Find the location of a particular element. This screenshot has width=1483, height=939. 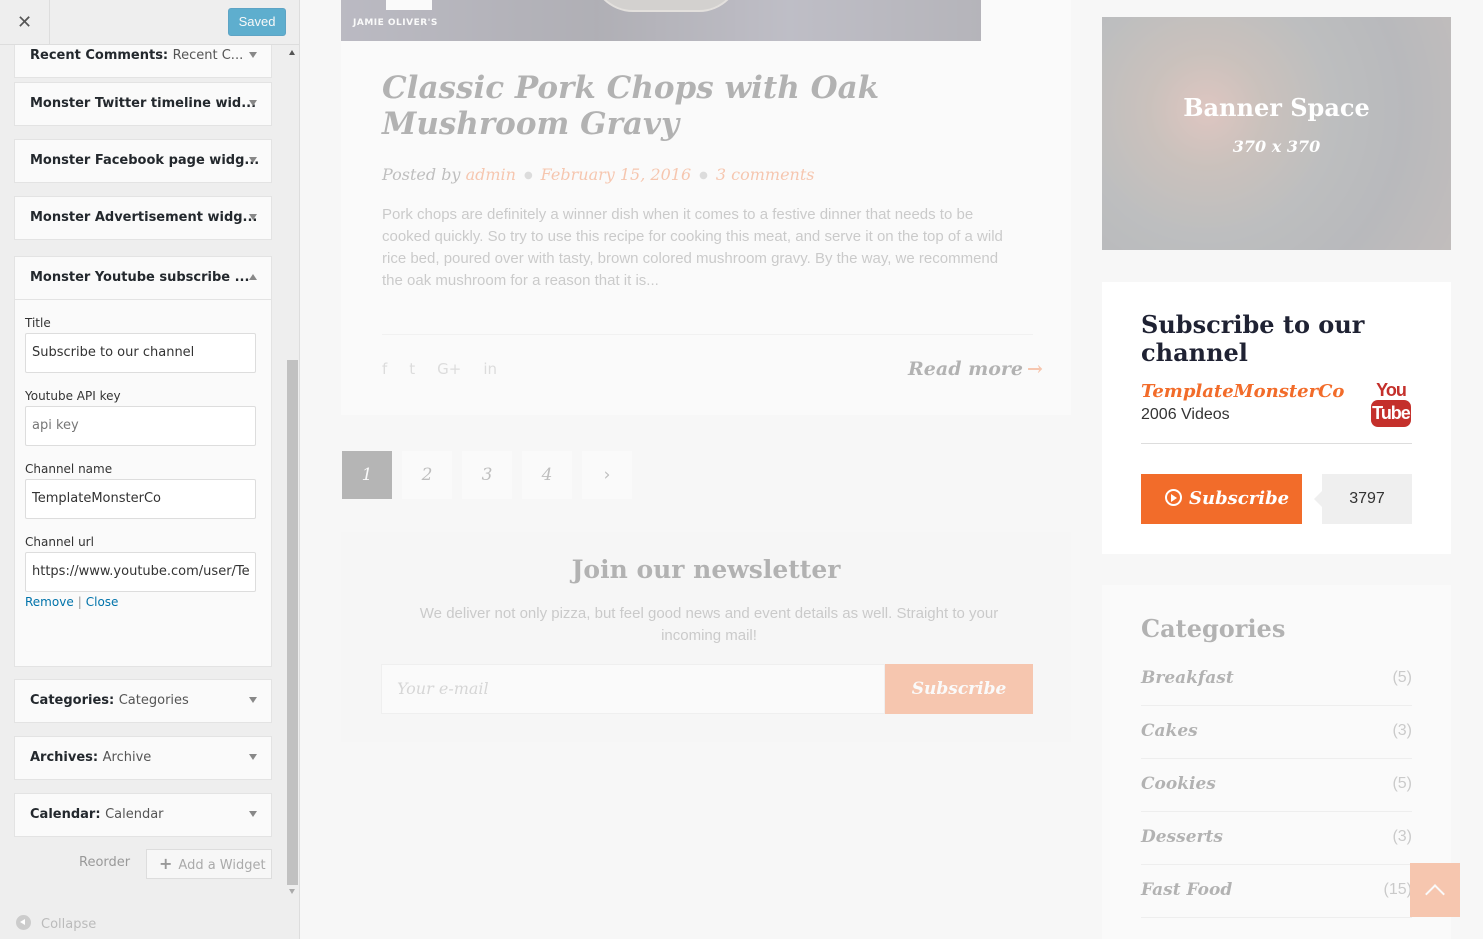

widget-title: Recent Comments: is located at coordinates (99, 55).